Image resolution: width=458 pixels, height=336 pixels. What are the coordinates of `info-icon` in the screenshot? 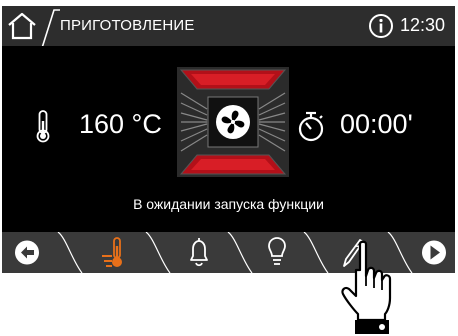 It's located at (381, 26).